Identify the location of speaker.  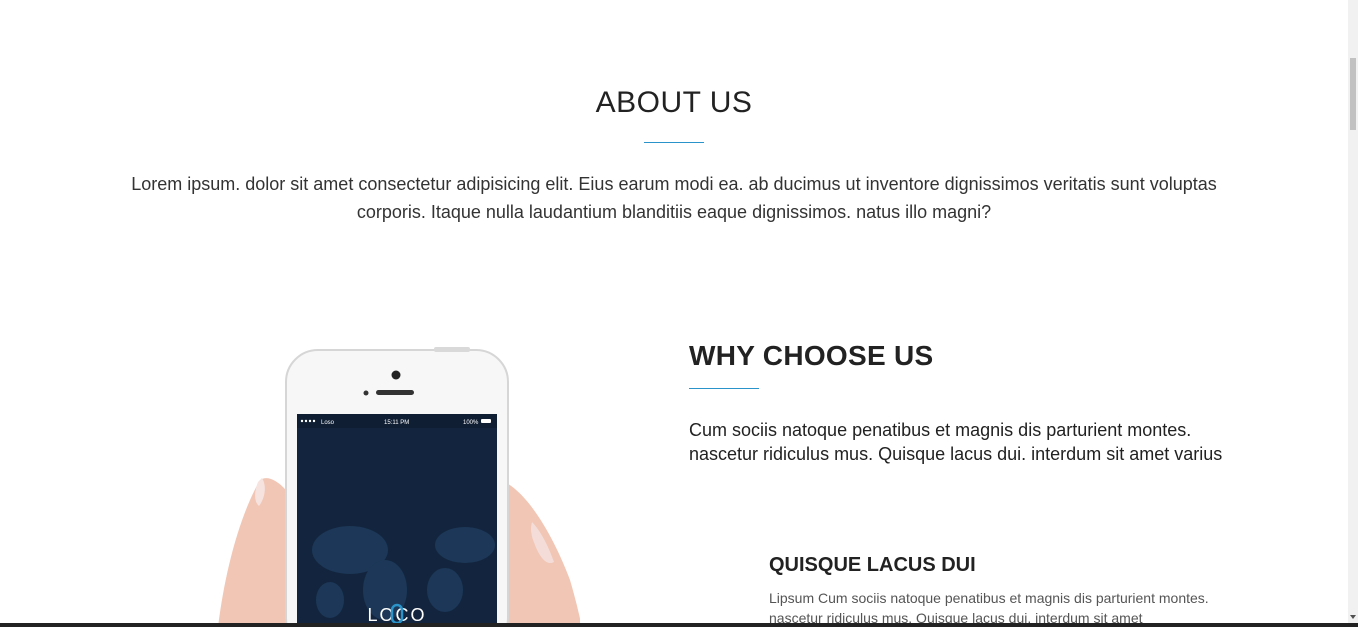
(395, 392).